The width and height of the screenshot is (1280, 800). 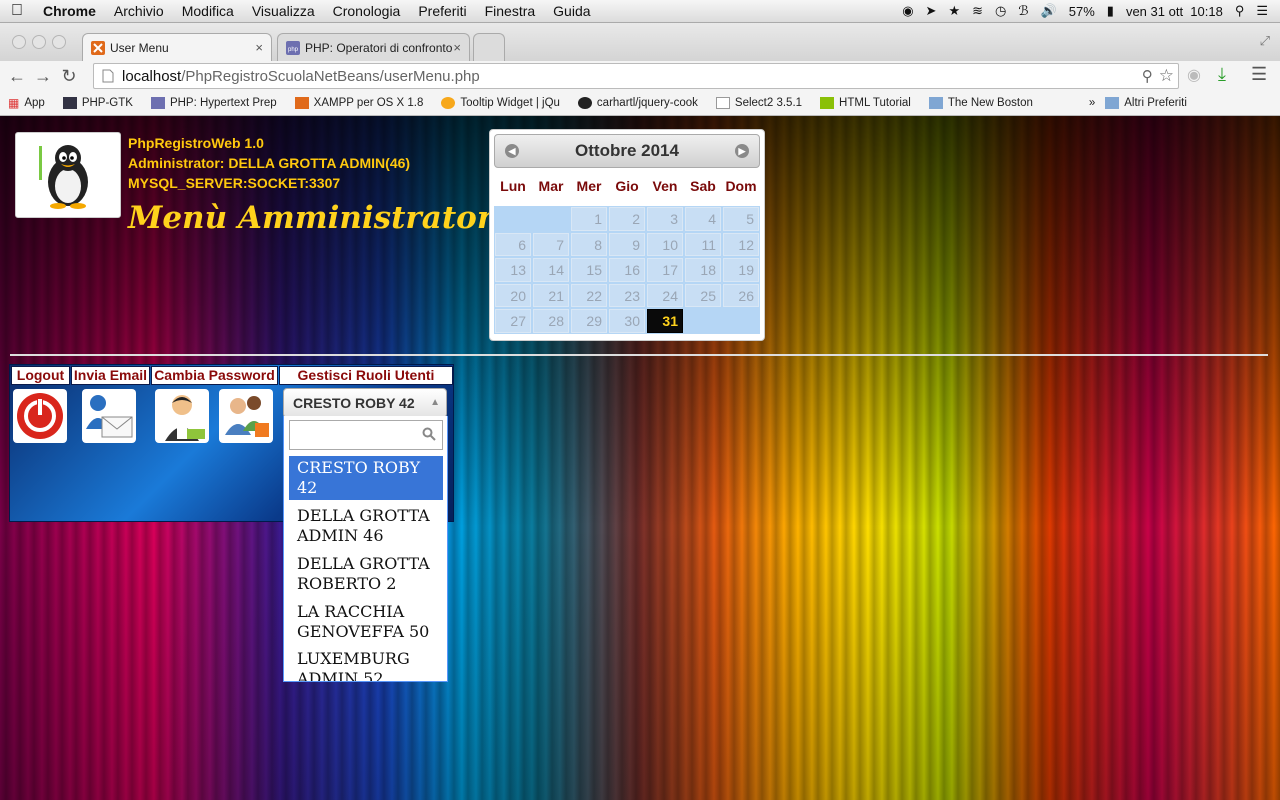 I want to click on user-option: DELLA GROTTA ROBERTO 2, so click(x=366, y=574).